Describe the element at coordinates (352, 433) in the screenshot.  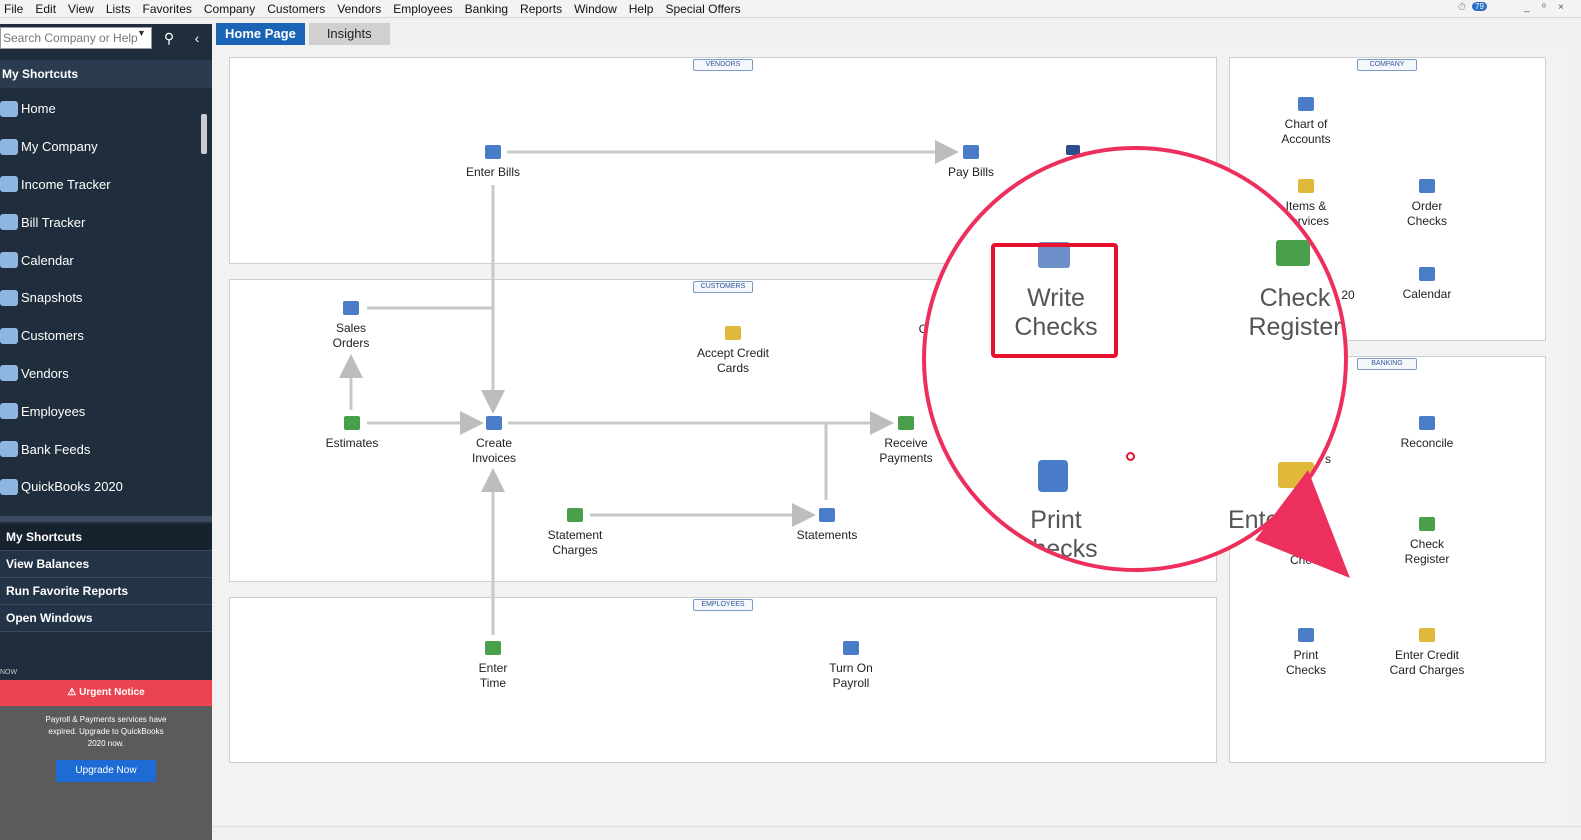
I see `estimates-button: Estimates` at that location.